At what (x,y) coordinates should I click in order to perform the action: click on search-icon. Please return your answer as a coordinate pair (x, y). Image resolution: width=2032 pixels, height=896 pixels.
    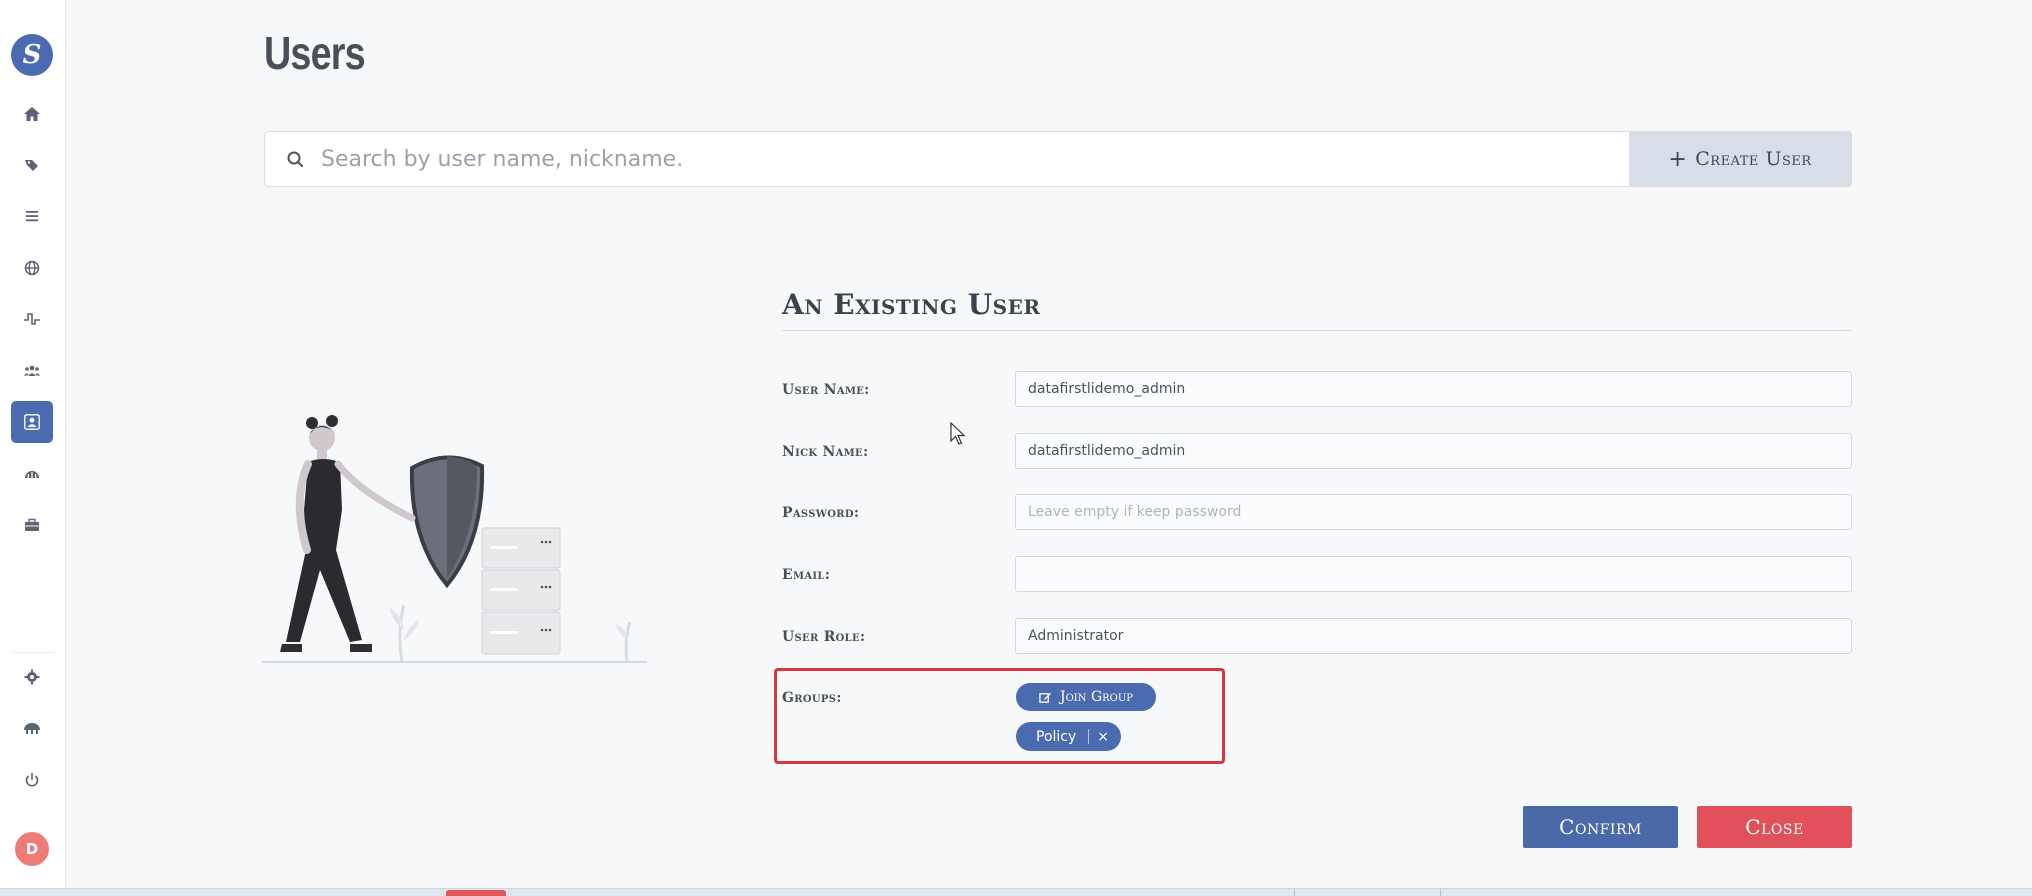
    Looking at the image, I should click on (295, 159).